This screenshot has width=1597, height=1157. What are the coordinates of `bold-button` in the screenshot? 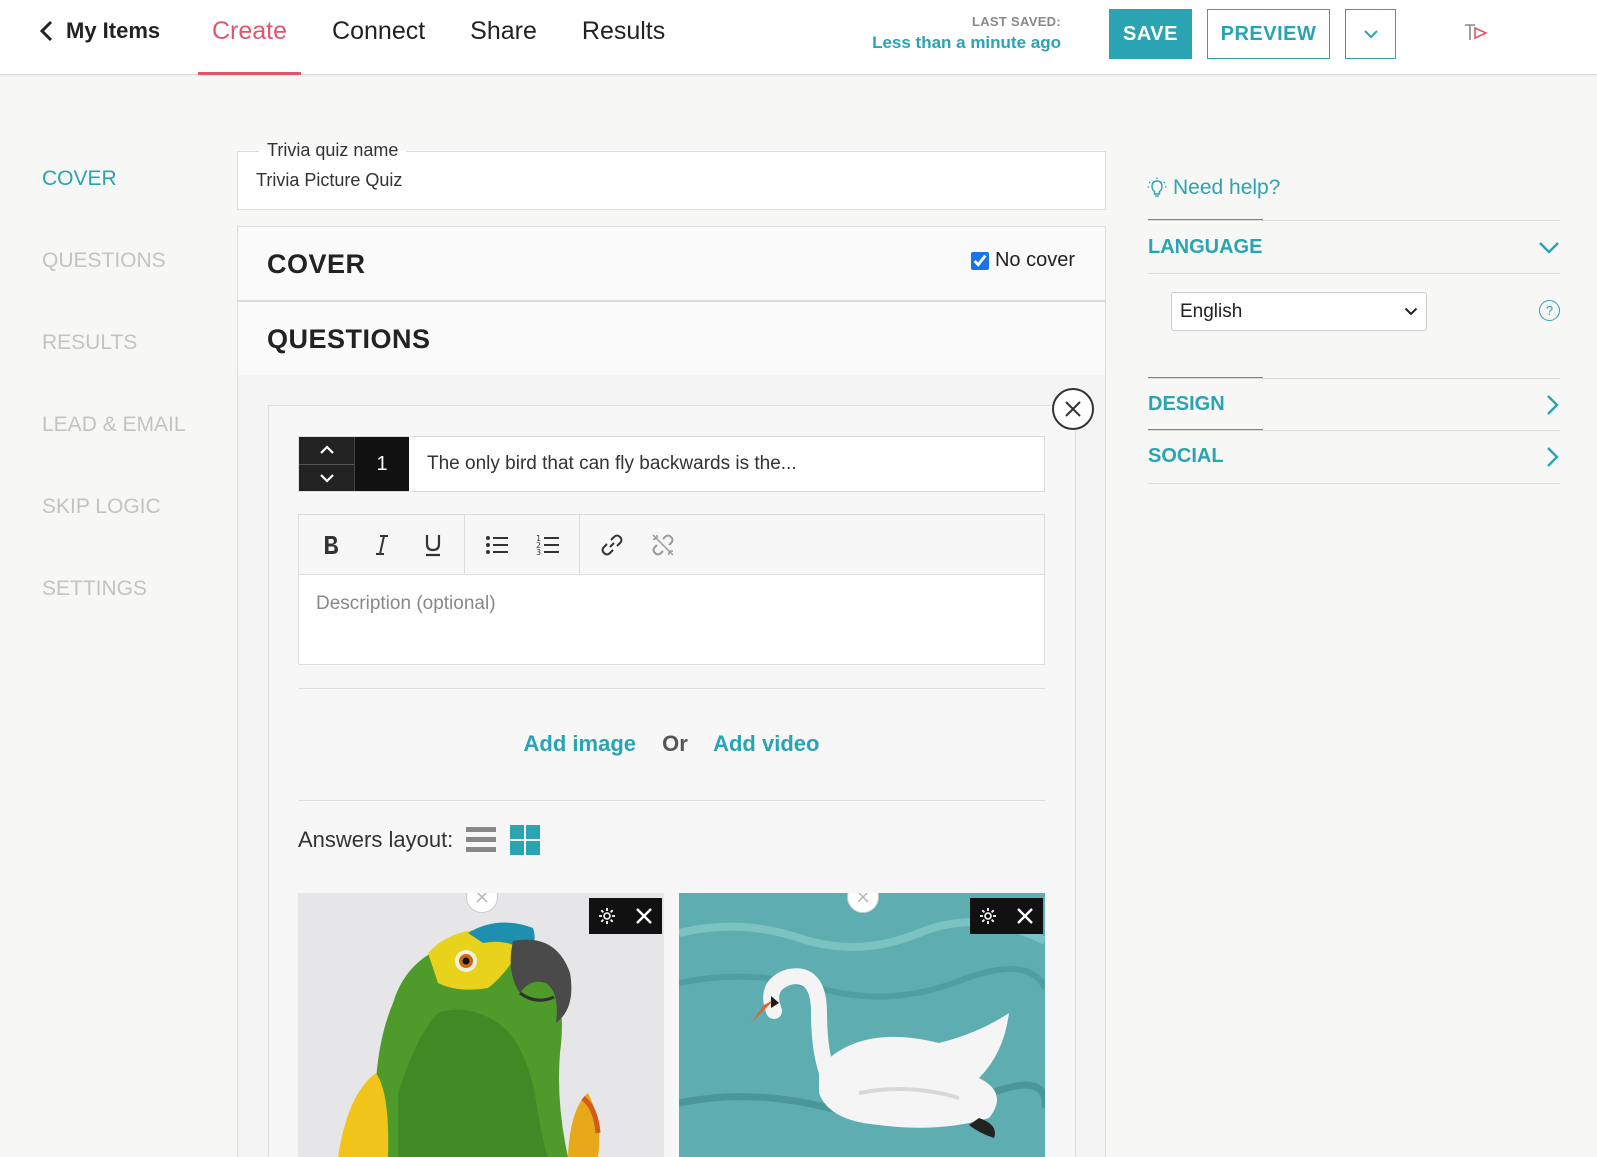 It's located at (330, 545).